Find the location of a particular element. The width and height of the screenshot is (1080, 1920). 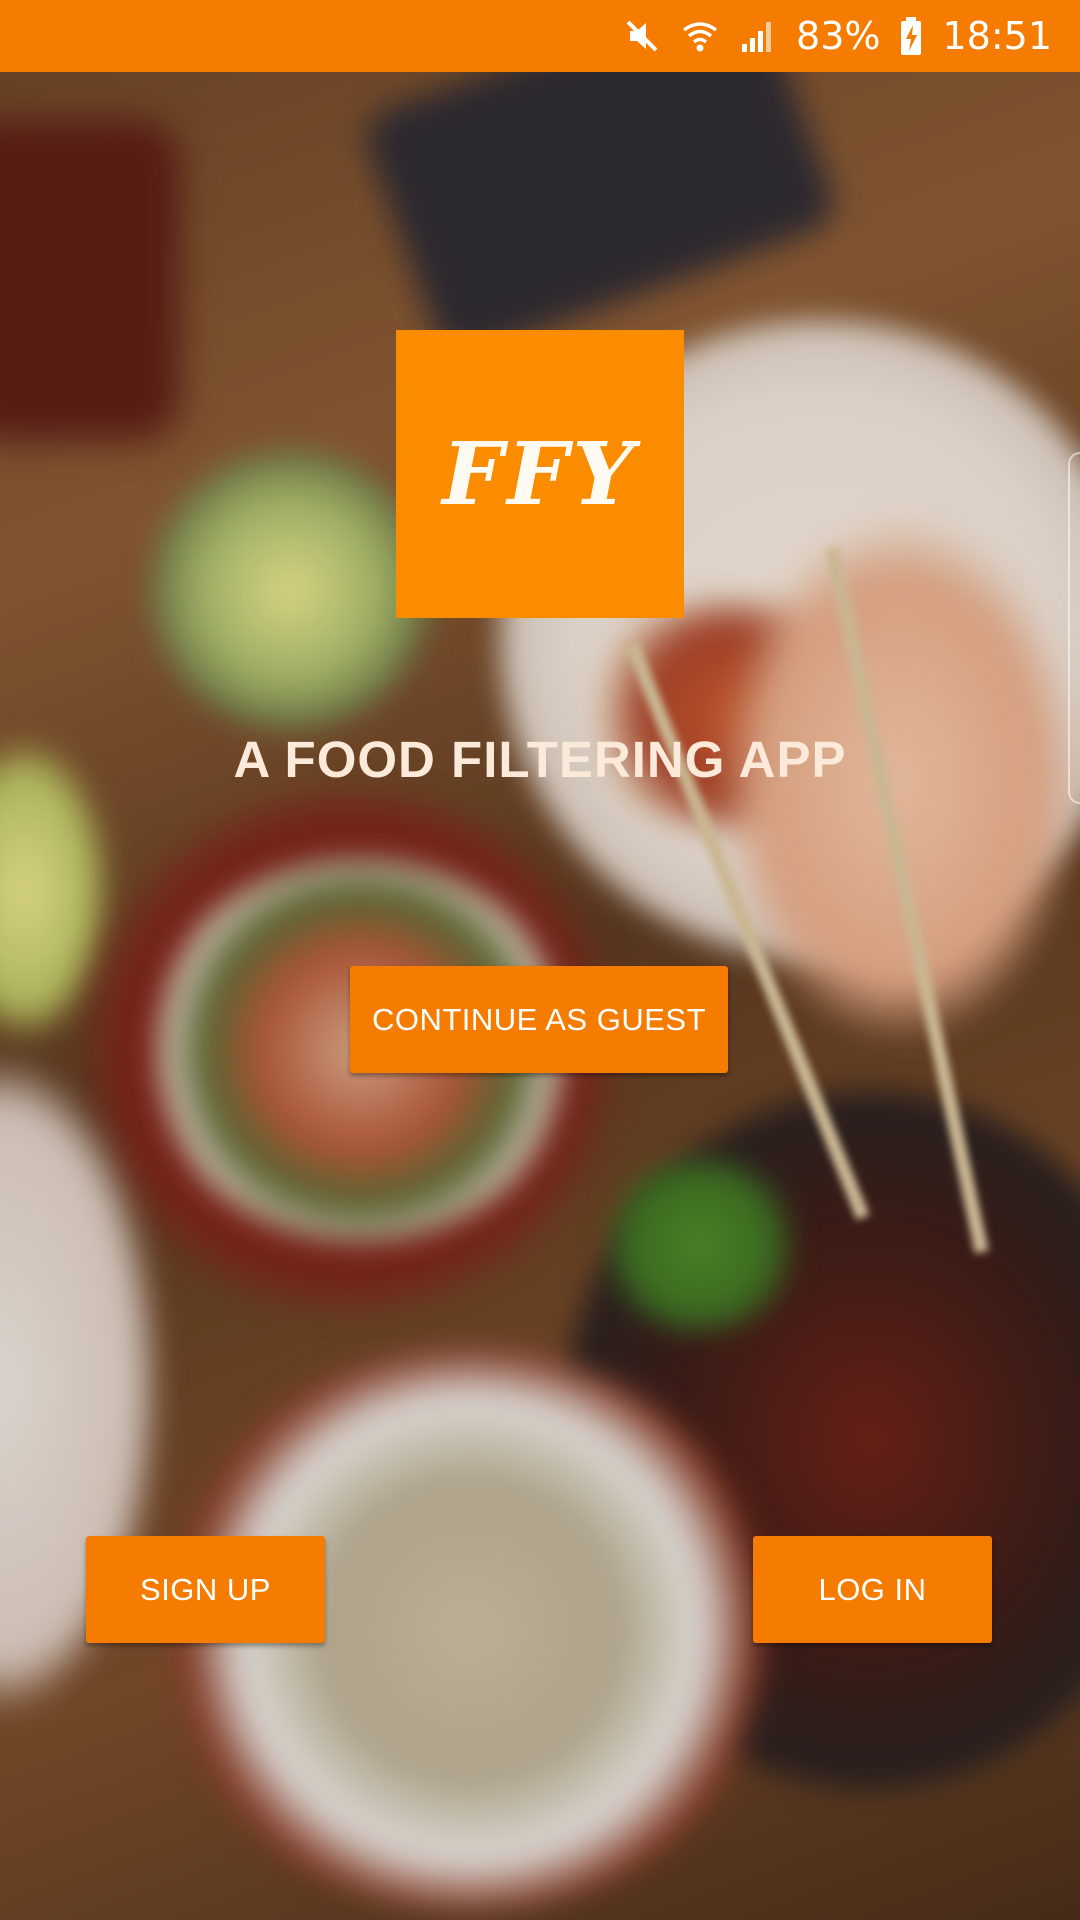

mute-icon is located at coordinates (642, 36).